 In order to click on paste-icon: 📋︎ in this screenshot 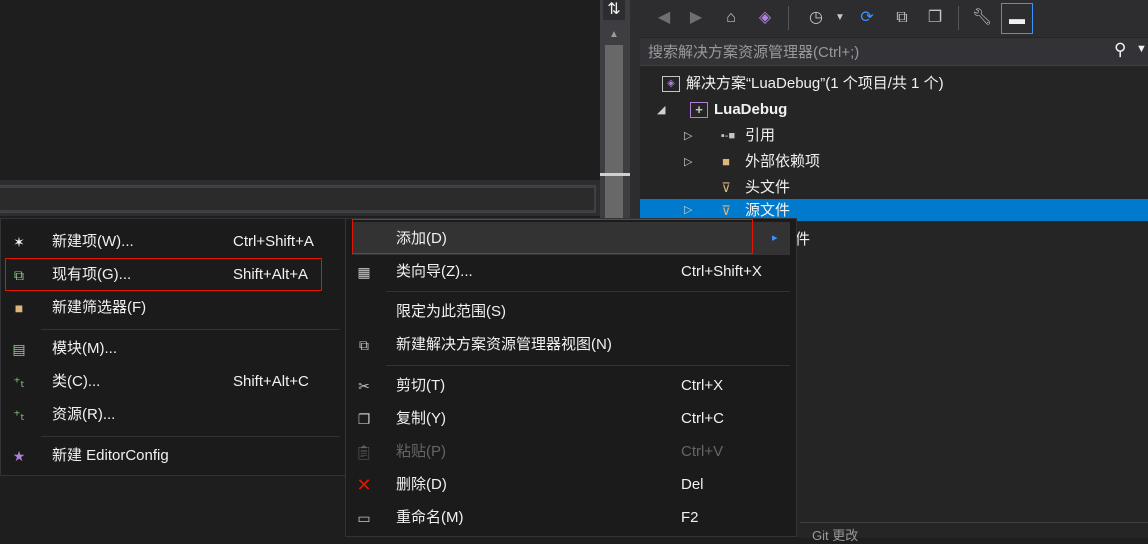, I will do `click(364, 452)`.